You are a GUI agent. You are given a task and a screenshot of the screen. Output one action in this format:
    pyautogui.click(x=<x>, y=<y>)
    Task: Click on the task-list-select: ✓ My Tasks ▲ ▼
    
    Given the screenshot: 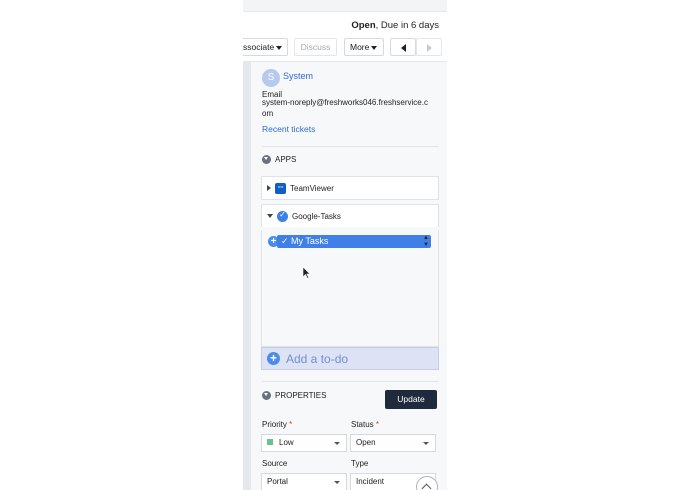 What is the action you would take?
    pyautogui.click(x=354, y=241)
    